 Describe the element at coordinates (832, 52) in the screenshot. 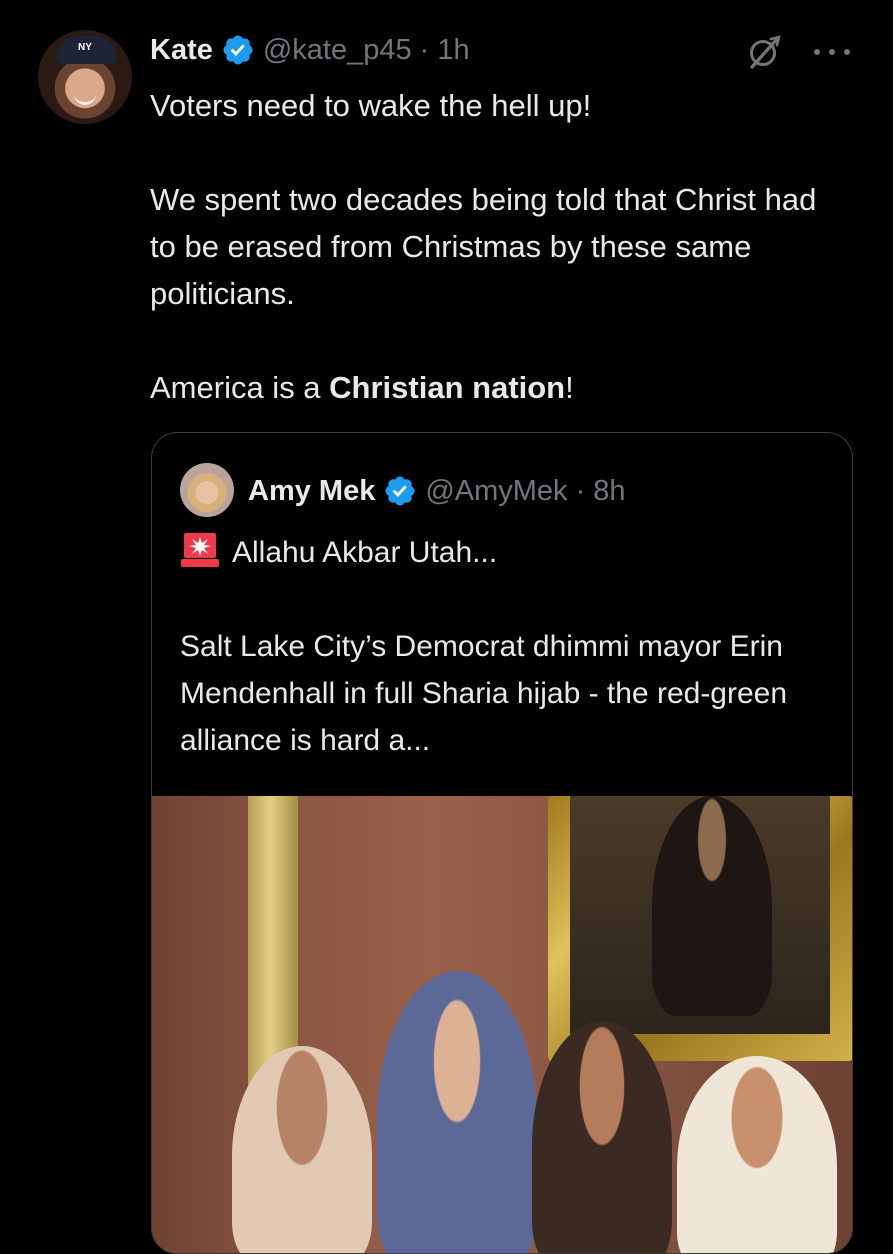

I see `more-options-icon` at that location.